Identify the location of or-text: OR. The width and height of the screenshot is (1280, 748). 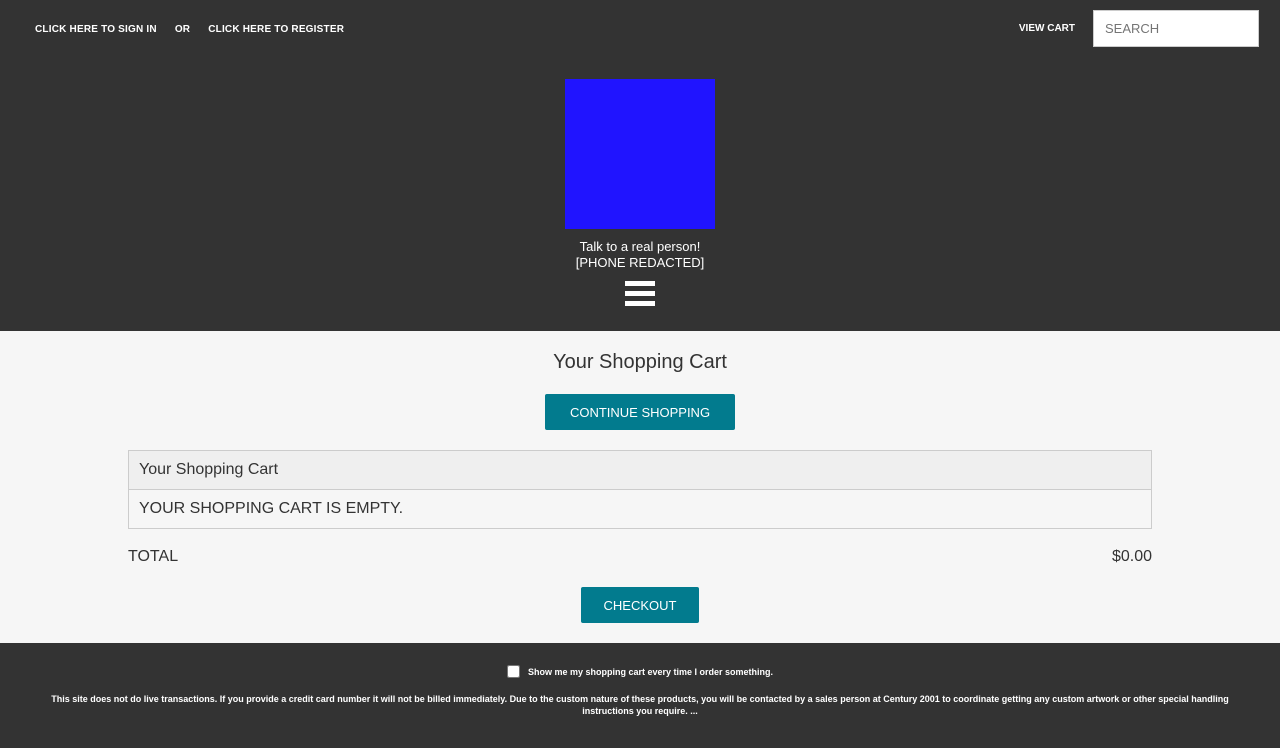
(182, 29).